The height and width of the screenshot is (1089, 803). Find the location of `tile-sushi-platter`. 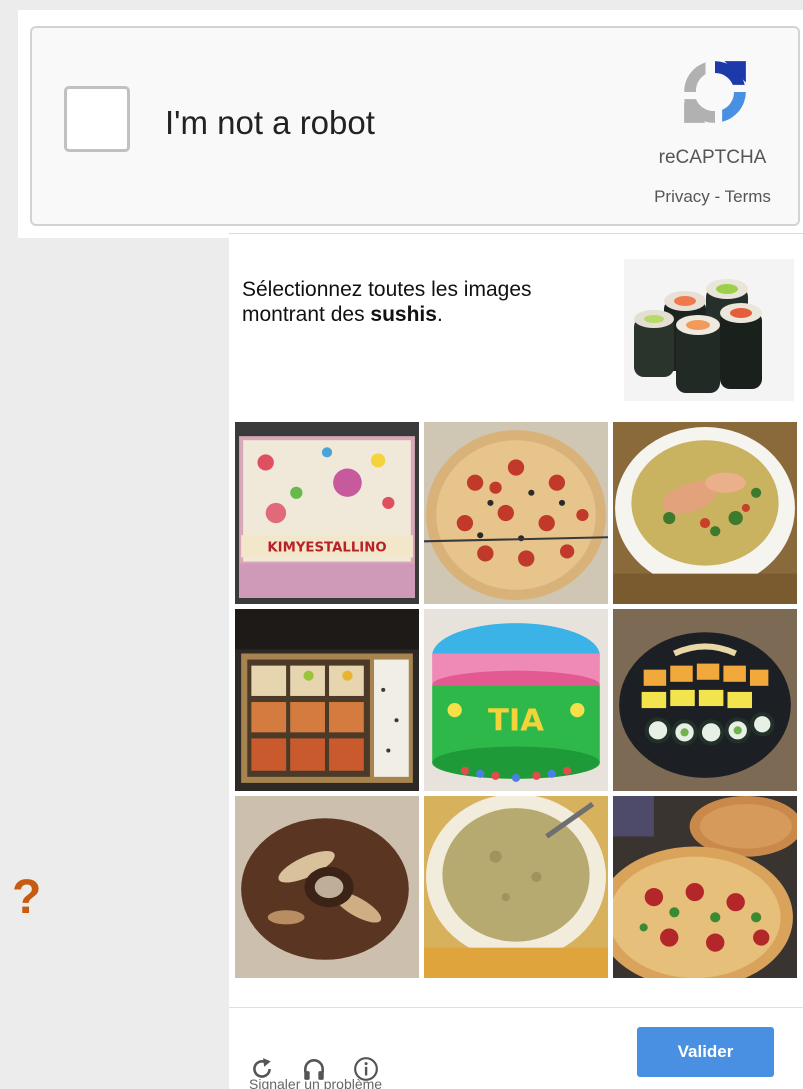

tile-sushi-platter is located at coordinates (705, 700).